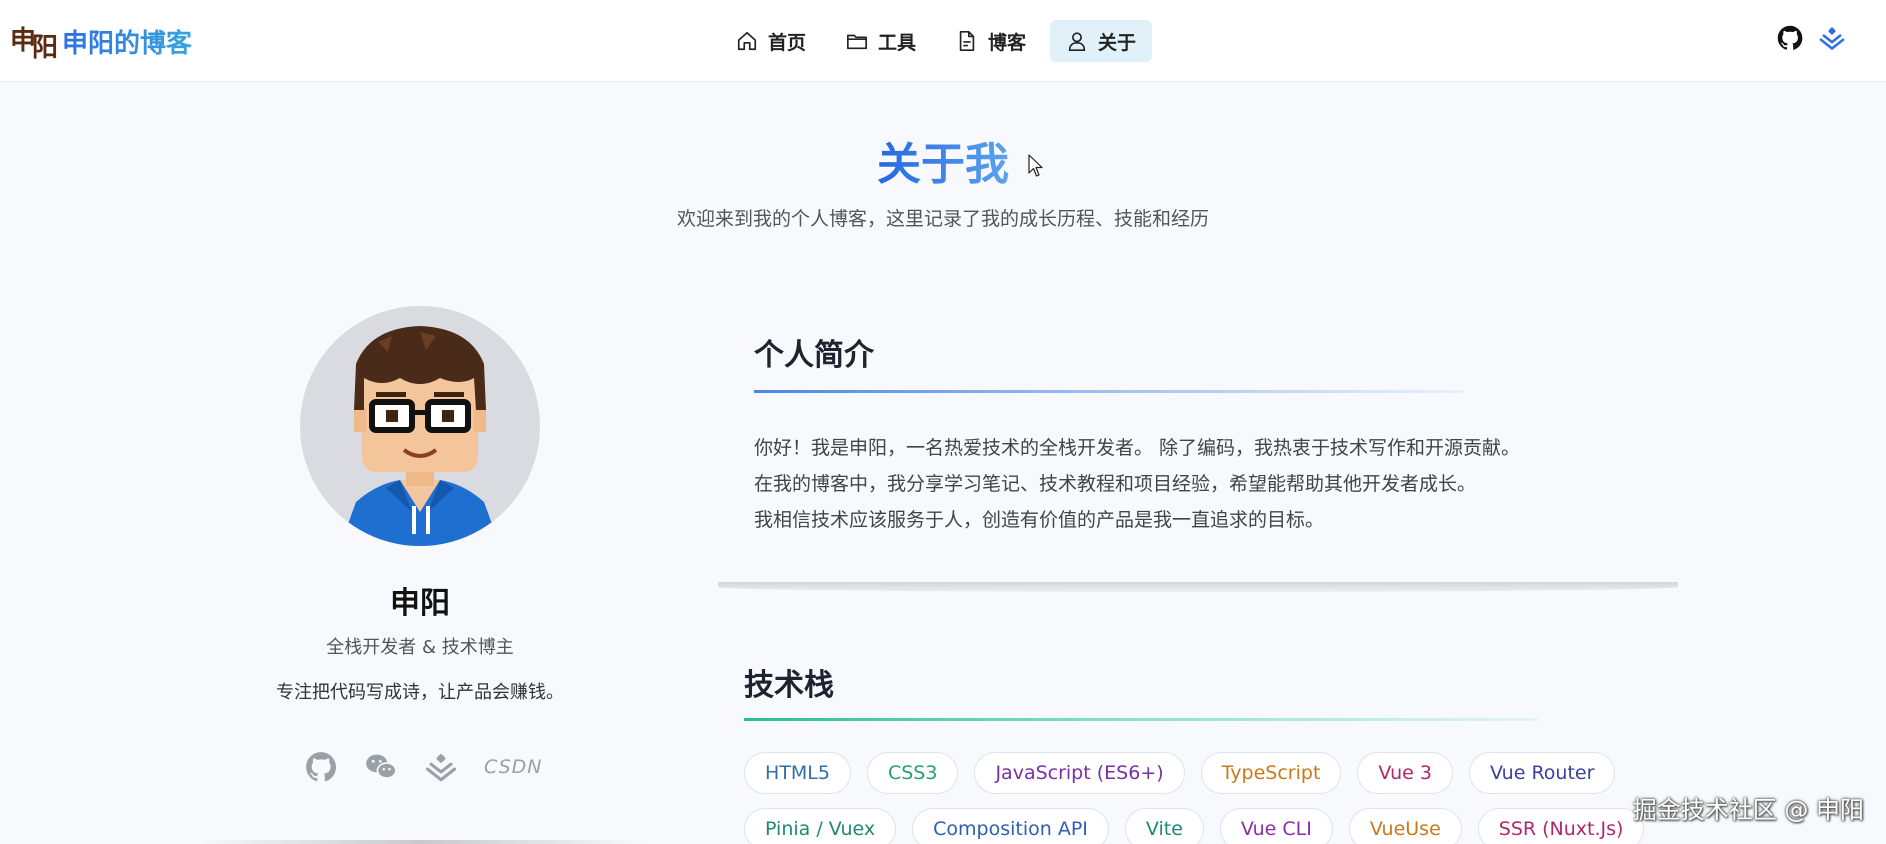  I want to click on page-title: 关于我, so click(943, 160).